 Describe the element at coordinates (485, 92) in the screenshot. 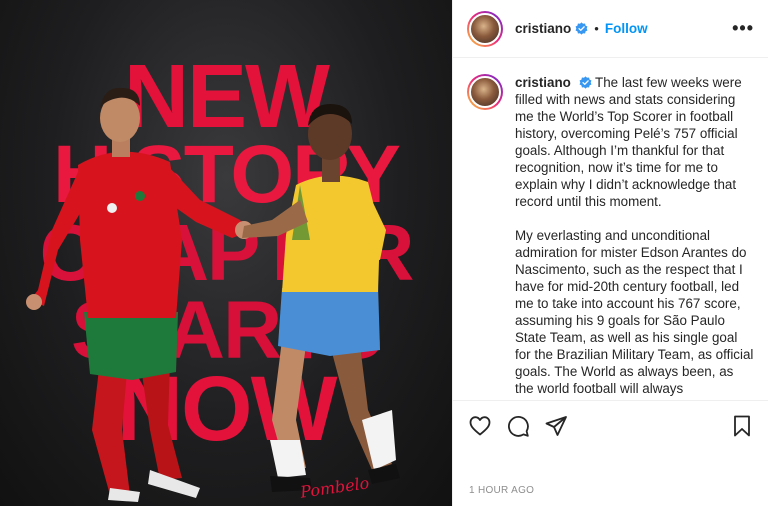

I see `caption-avatar` at that location.